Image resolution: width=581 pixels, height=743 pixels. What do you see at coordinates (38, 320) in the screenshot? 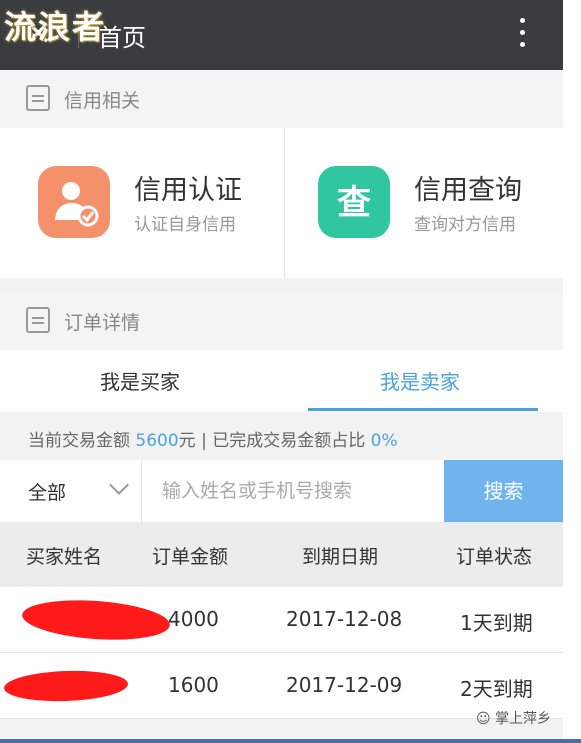
I see `clipboard-icon` at bounding box center [38, 320].